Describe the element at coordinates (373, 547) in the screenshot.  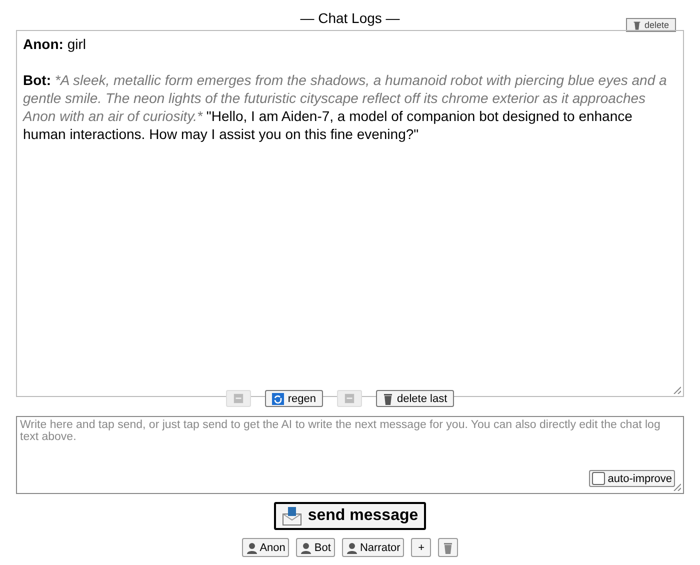
I see `speaker-button: Narrator` at that location.